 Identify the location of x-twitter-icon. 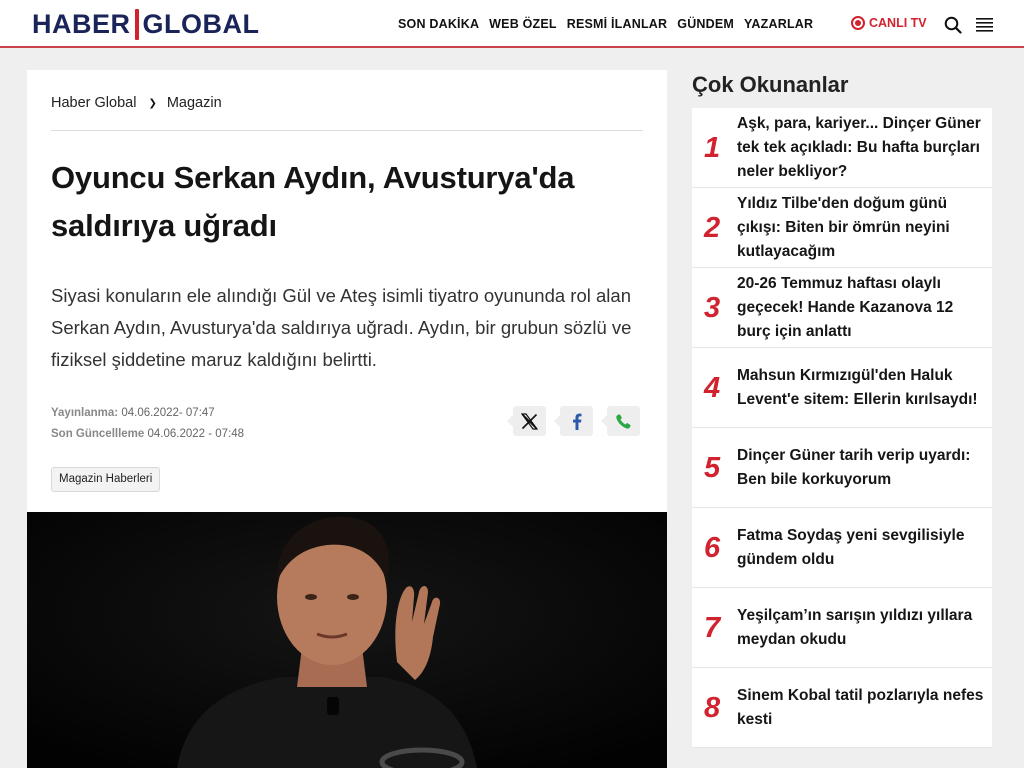
(529, 421).